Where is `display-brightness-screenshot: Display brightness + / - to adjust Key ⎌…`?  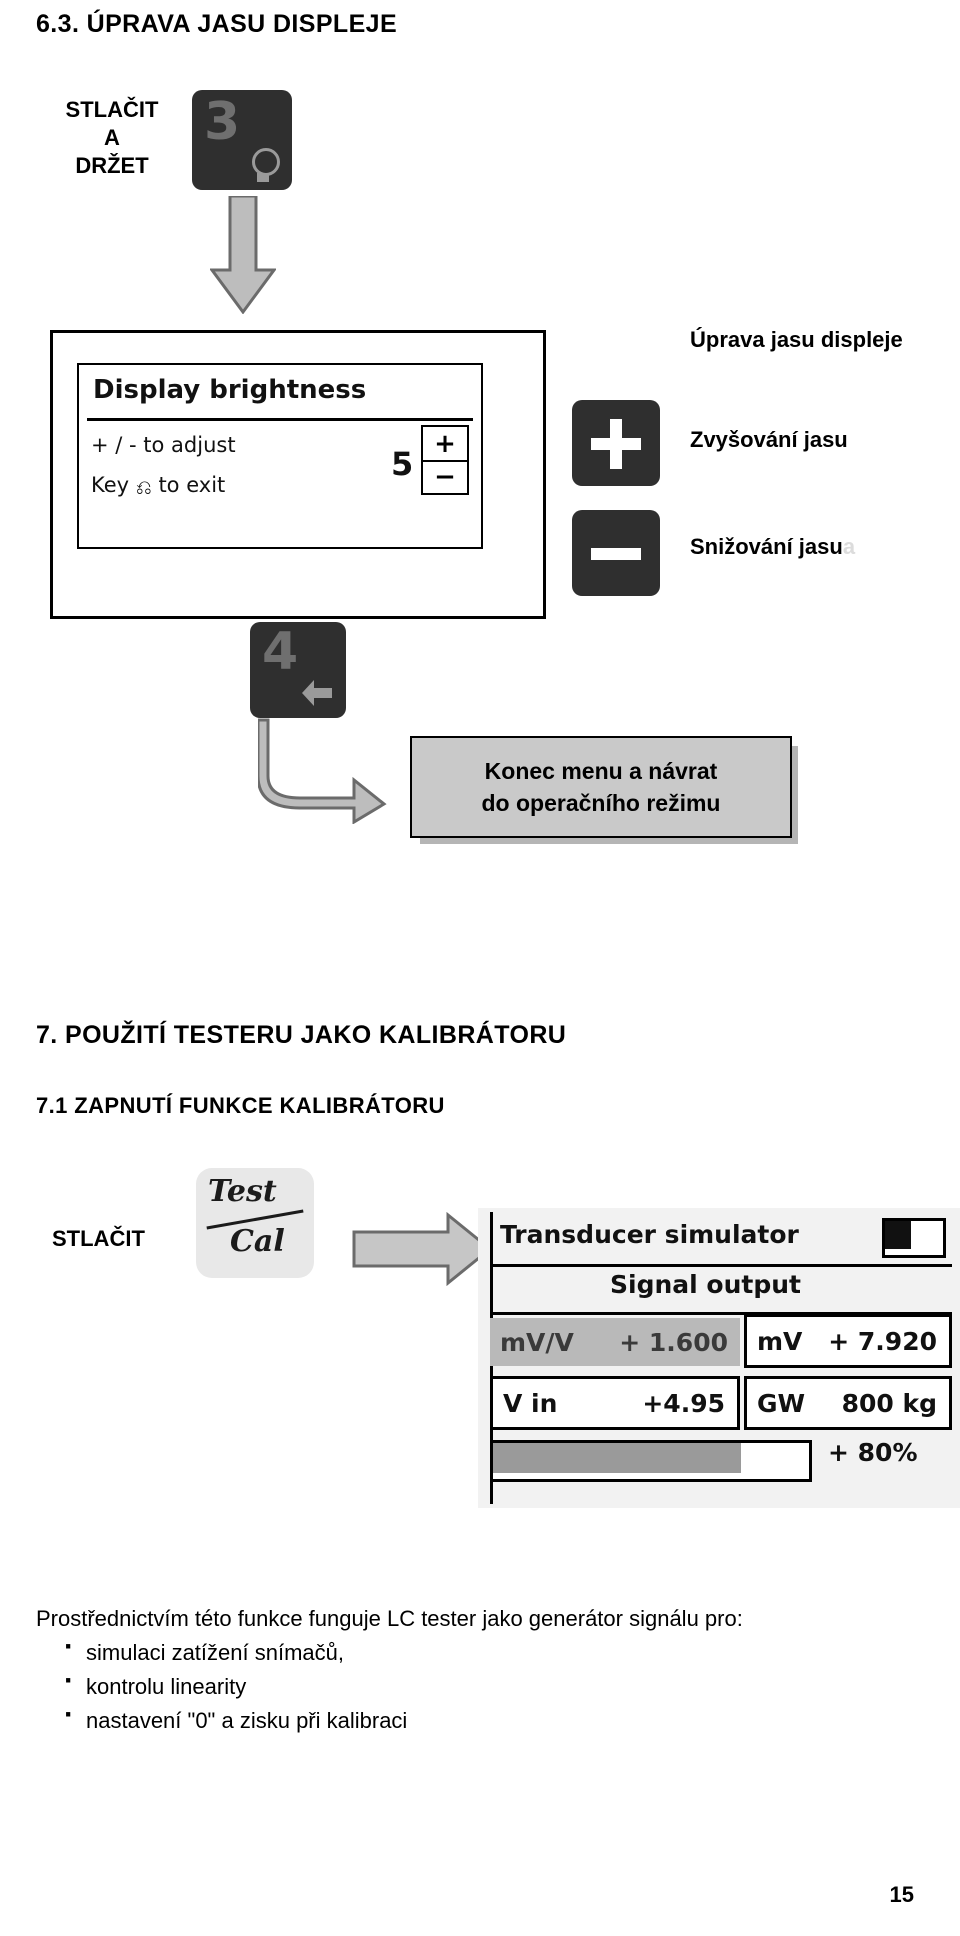
display-brightness-screenshot: Display brightness + / - to adjust Key ⎌… is located at coordinates (298, 474).